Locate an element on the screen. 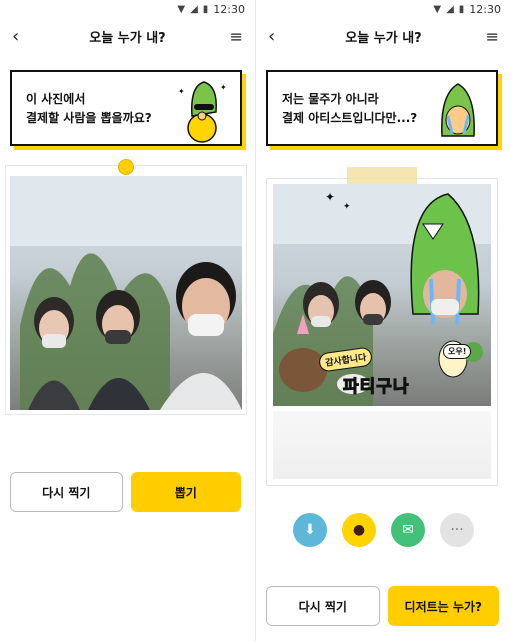  sticker-oyo: 오우! is located at coordinates (457, 351).